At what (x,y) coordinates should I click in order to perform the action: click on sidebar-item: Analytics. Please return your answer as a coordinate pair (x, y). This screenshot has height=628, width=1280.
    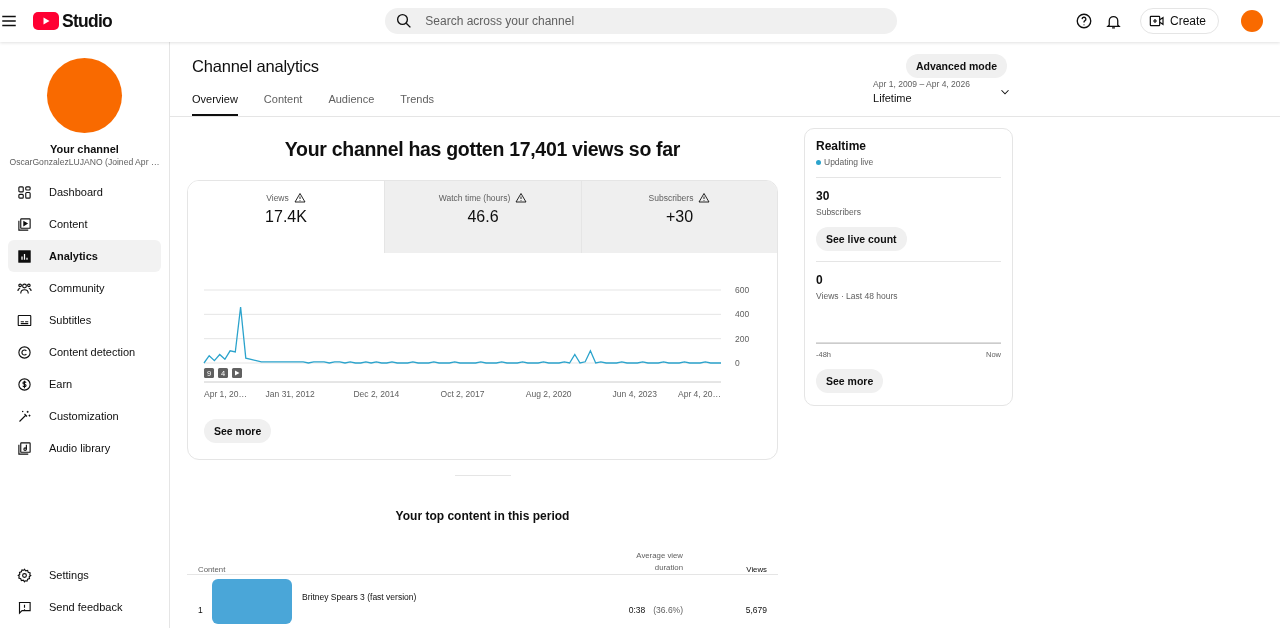
    Looking at the image, I should click on (84, 256).